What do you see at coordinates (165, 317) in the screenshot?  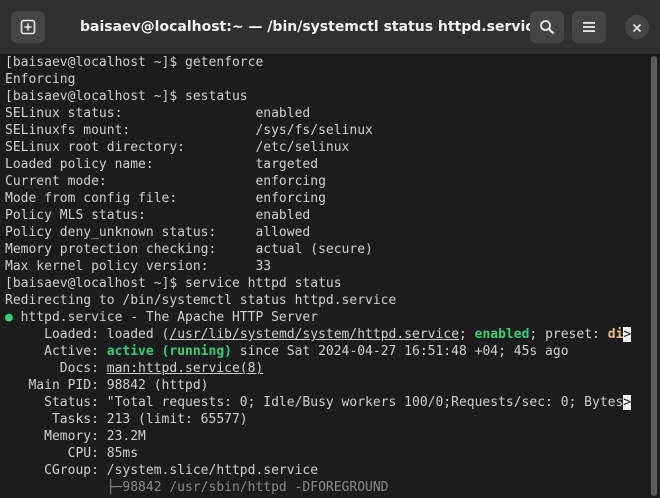 I see `service-header: httpd.service - The Apache HTTP Server` at bounding box center [165, 317].